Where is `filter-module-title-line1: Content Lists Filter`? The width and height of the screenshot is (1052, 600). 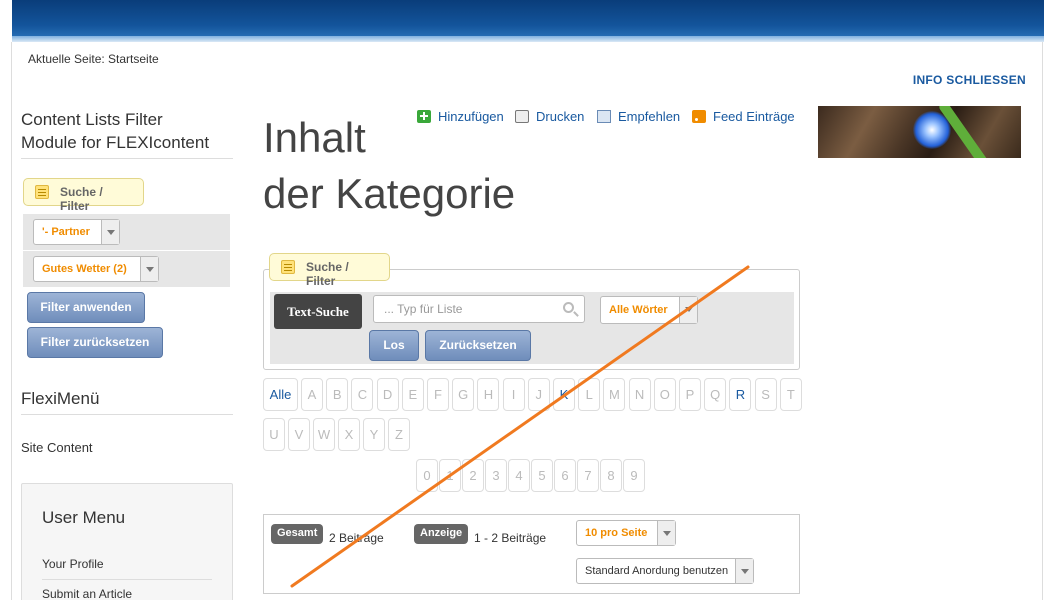 filter-module-title-line1: Content Lists Filter is located at coordinates (92, 119).